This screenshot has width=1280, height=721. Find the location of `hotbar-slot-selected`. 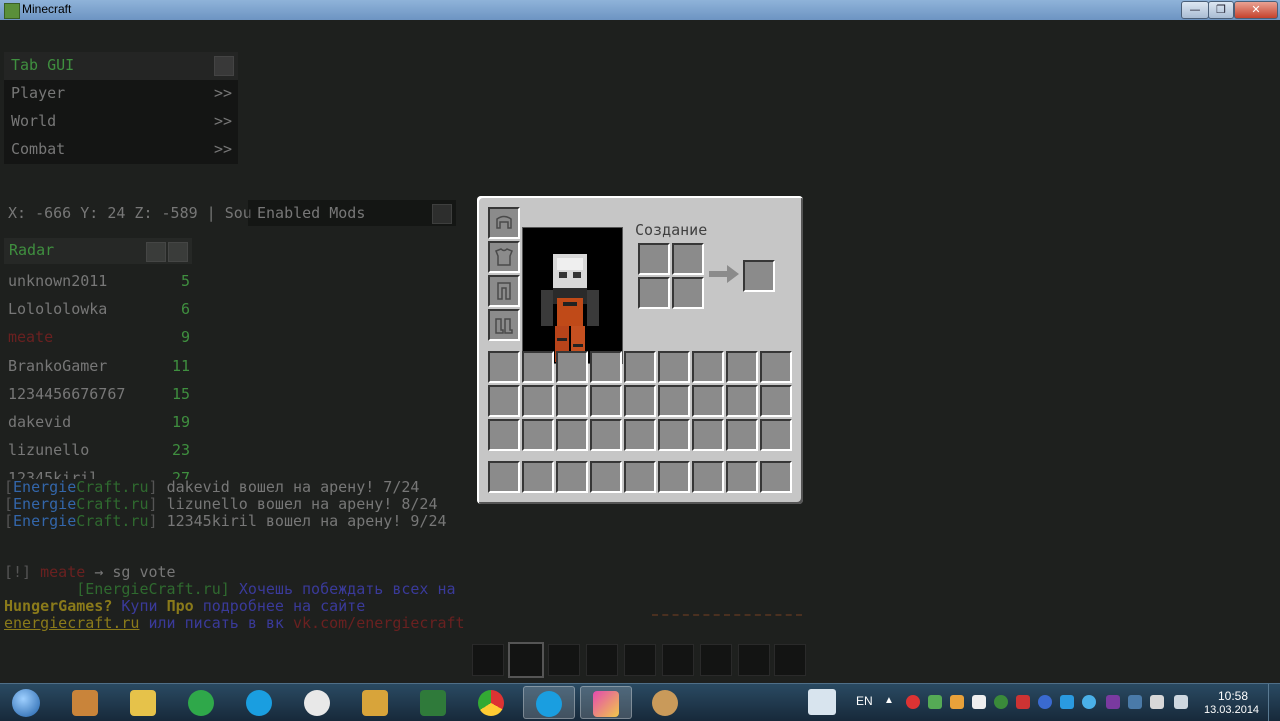

hotbar-slot-selected is located at coordinates (526, 660).